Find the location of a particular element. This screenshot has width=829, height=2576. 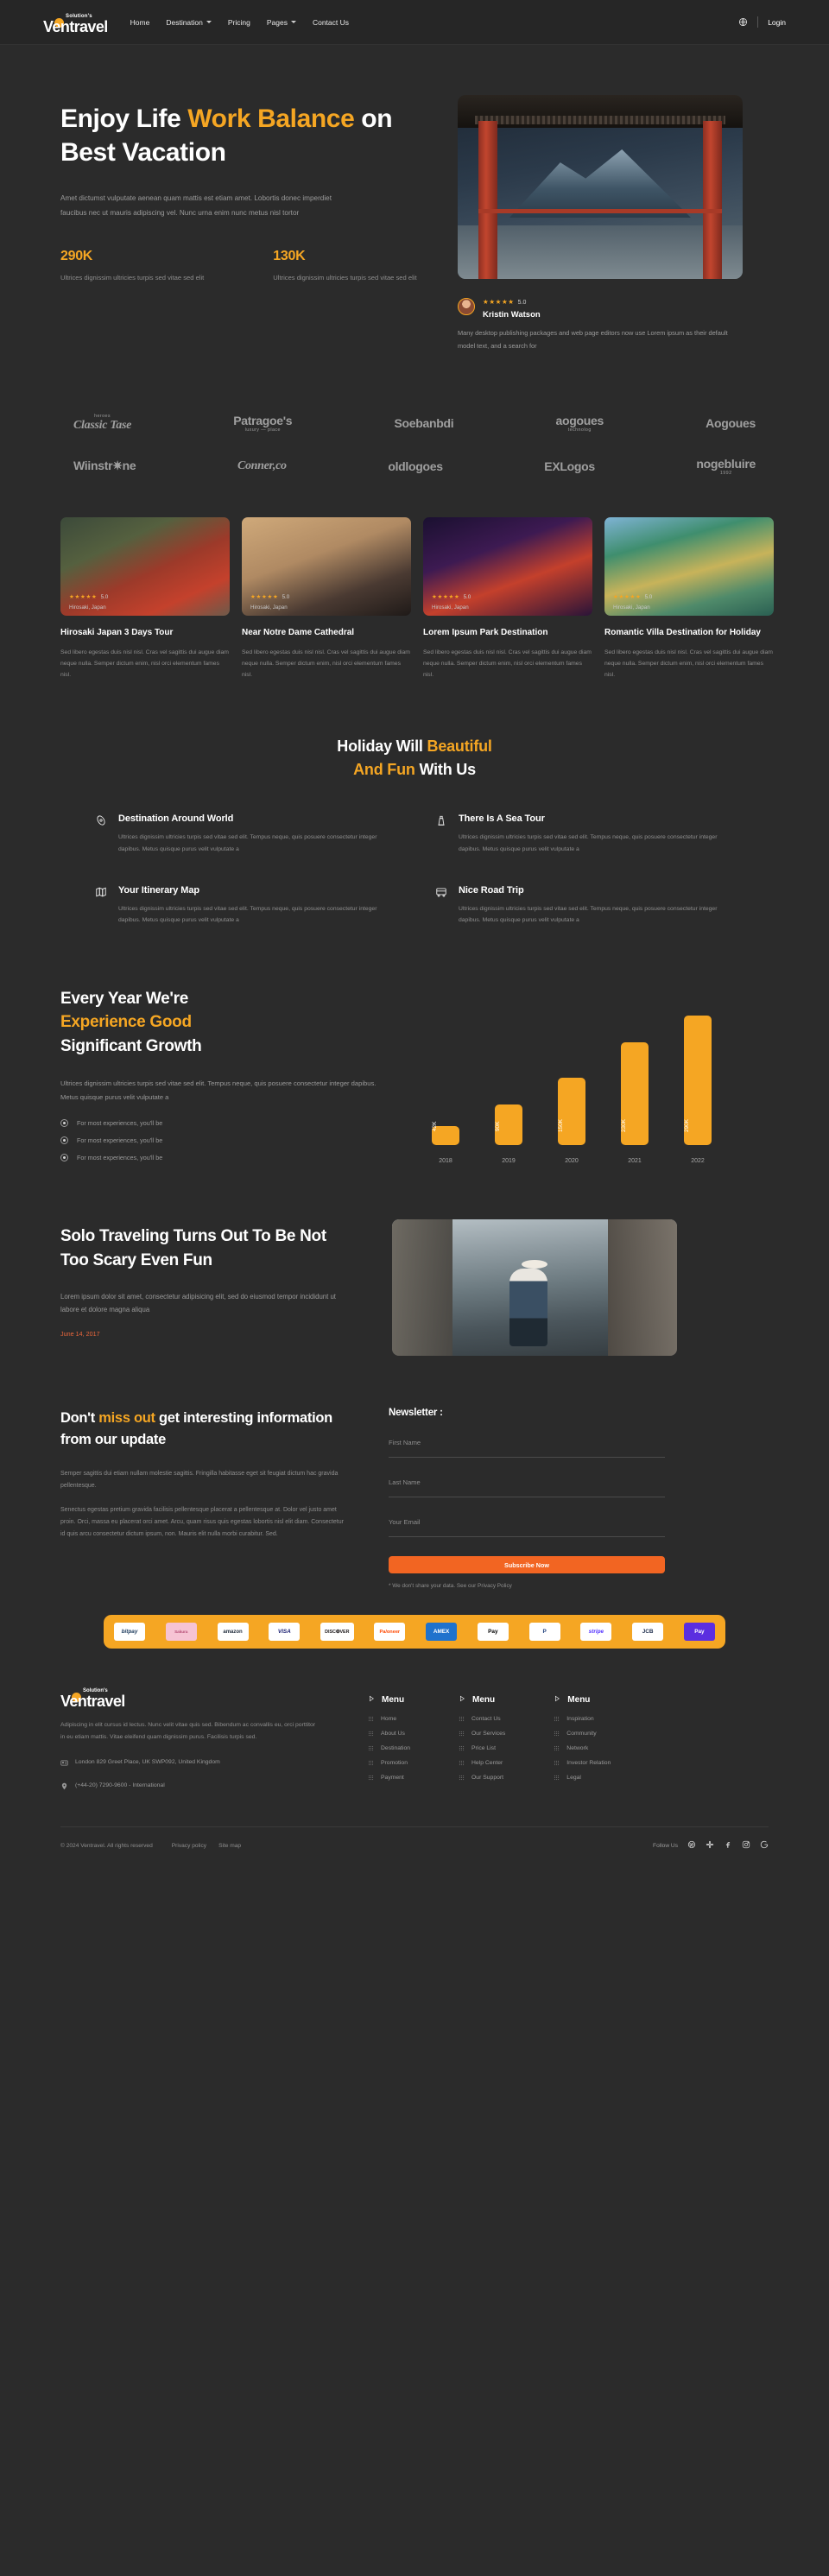

brand-logo-nogebluire: nogebluire 1992 is located at coordinates (726, 467).